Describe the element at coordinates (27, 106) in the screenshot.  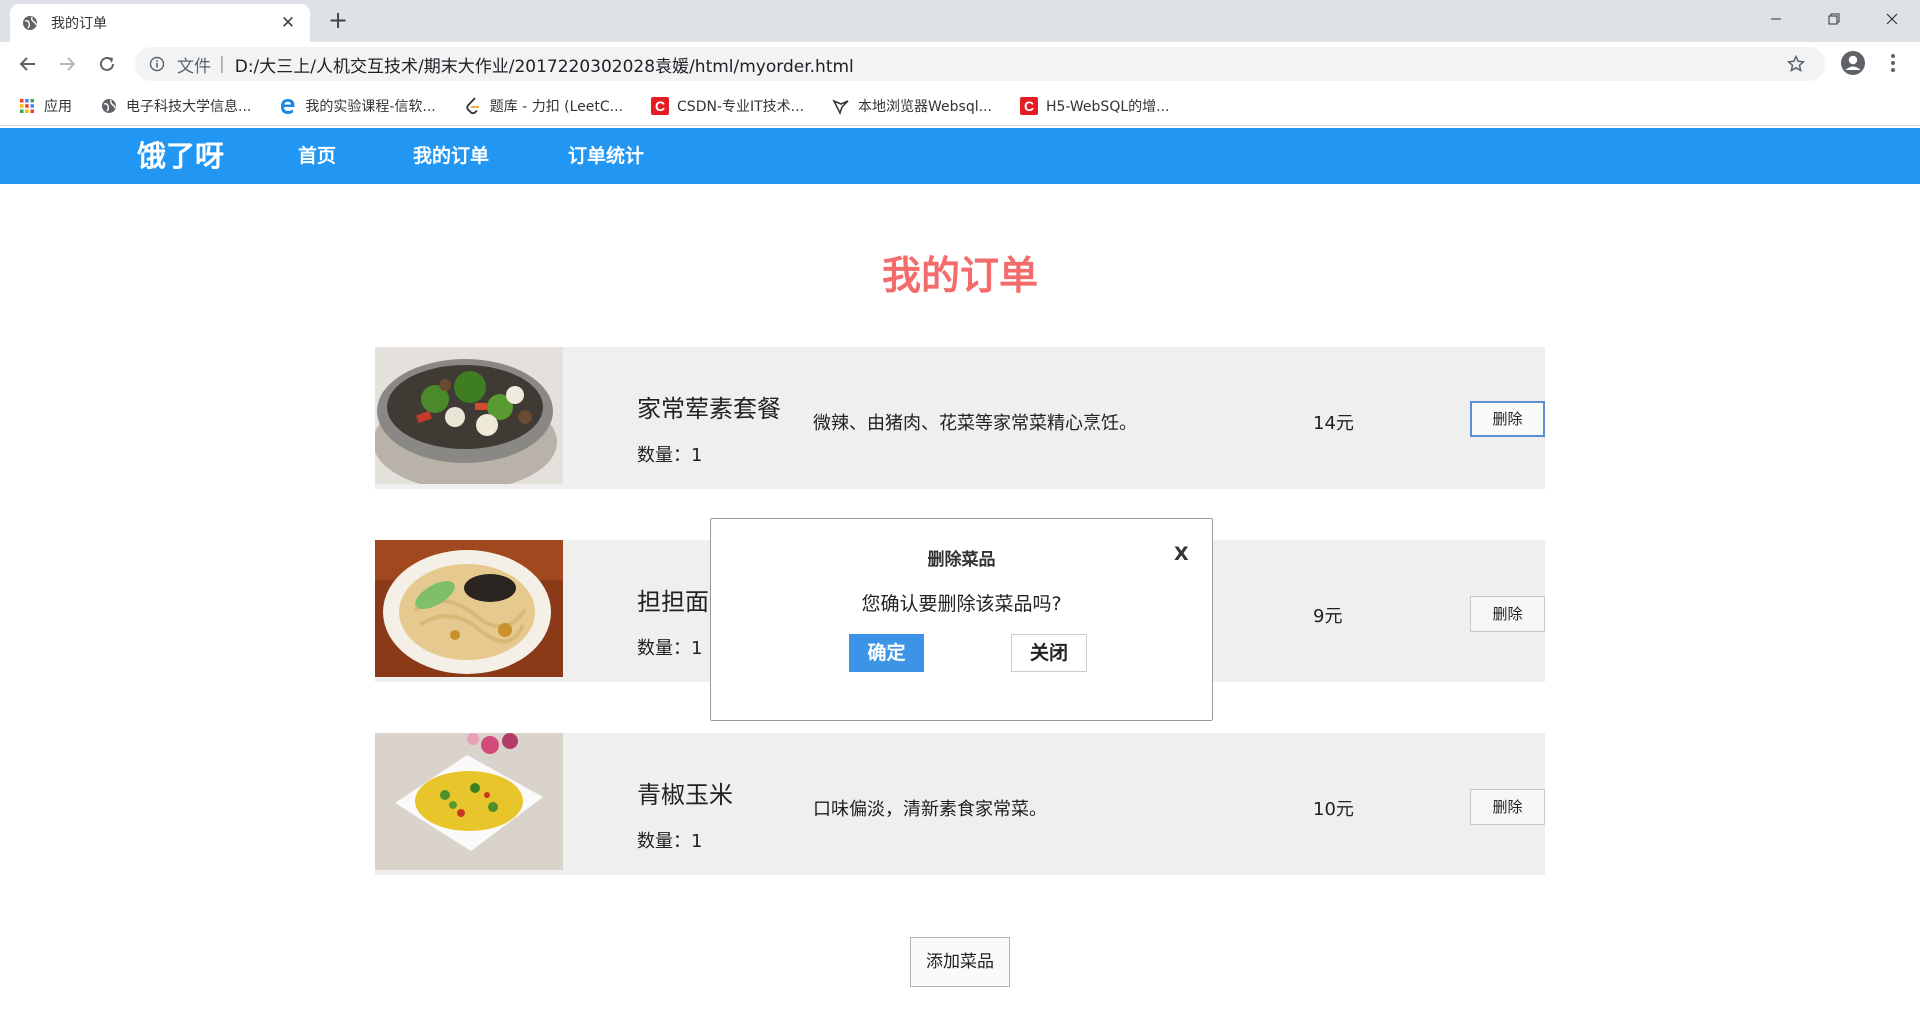
I see `apps-grid-icon` at that location.